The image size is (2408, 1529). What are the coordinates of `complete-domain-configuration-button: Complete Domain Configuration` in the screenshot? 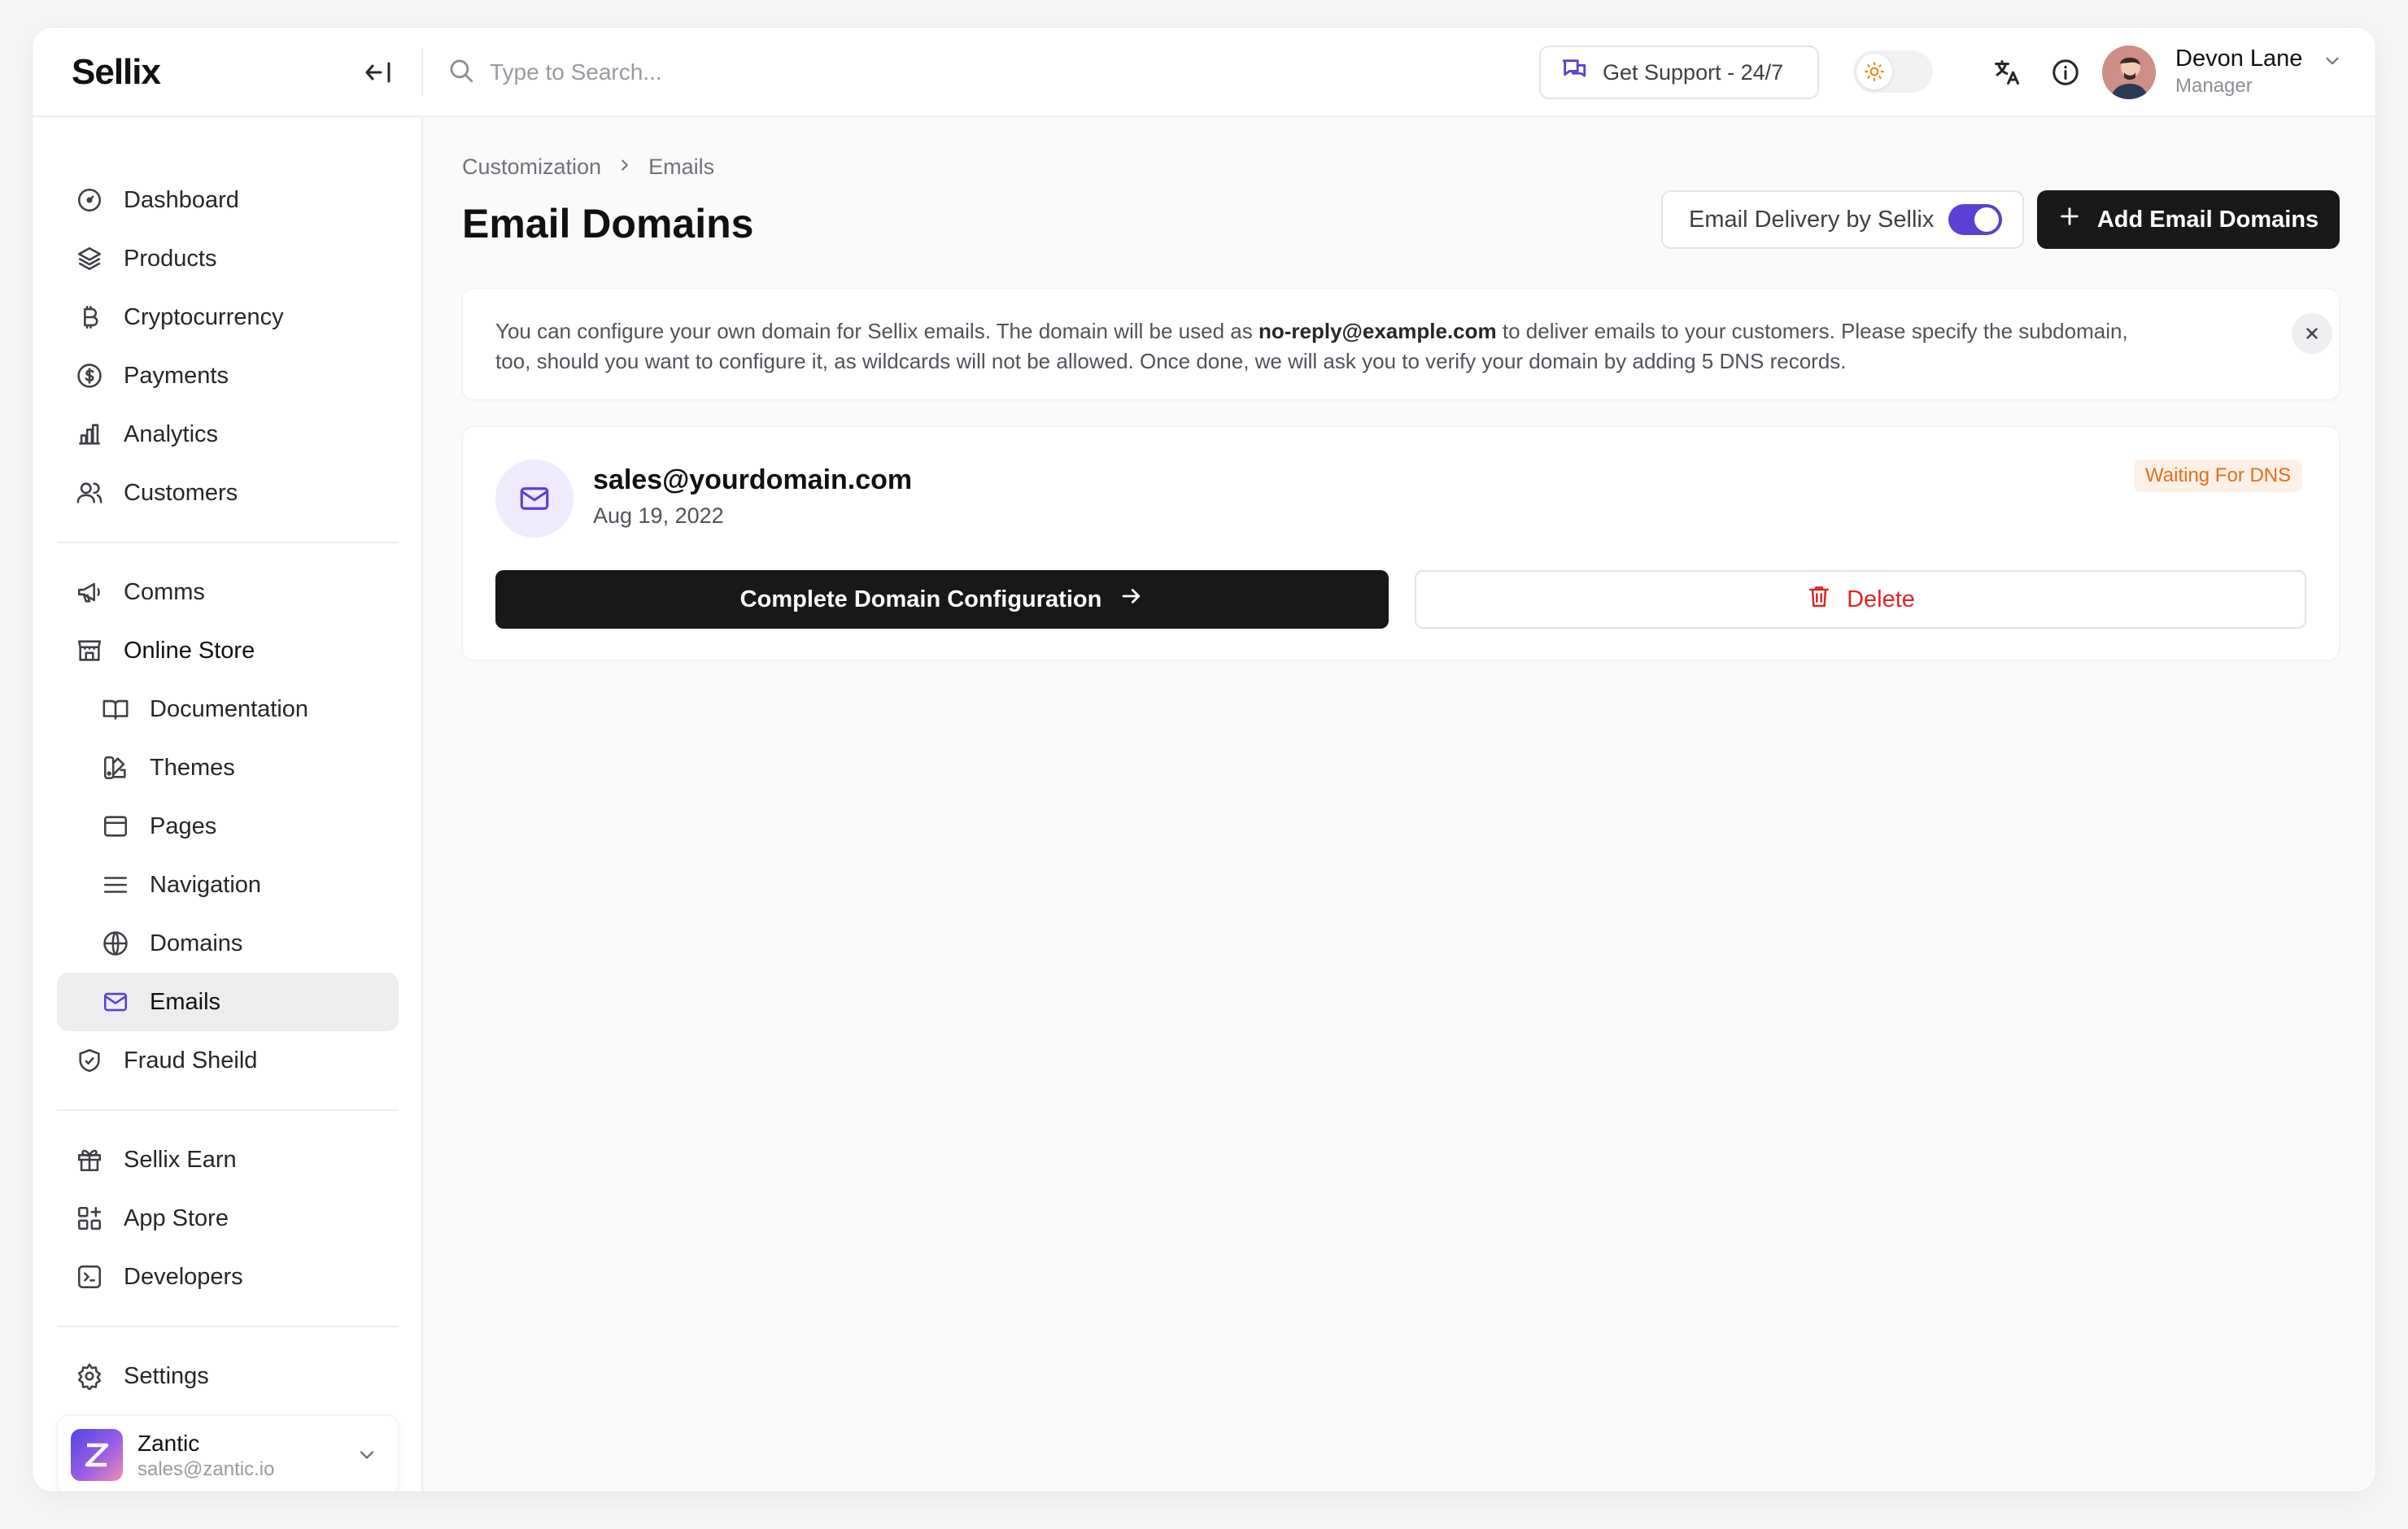 It's located at (942, 599).